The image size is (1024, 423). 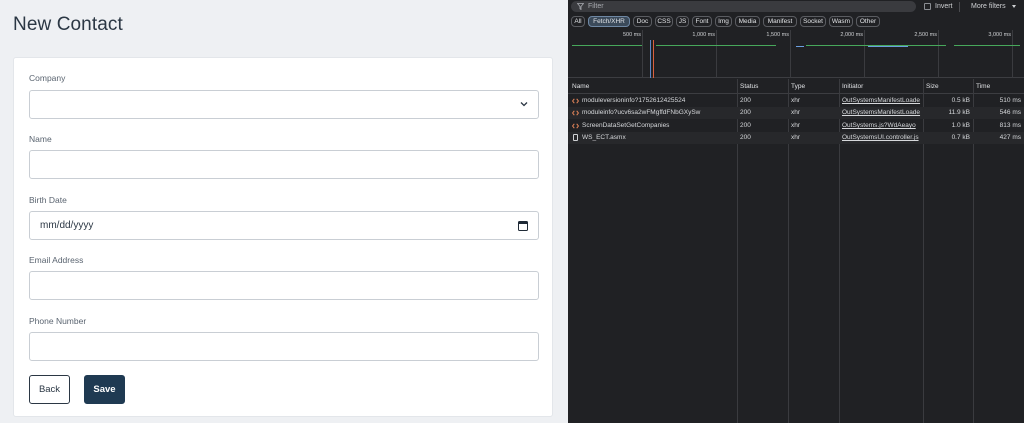 I want to click on request-name: ScreenDataSetGetCompanies, so click(x=626, y=125).